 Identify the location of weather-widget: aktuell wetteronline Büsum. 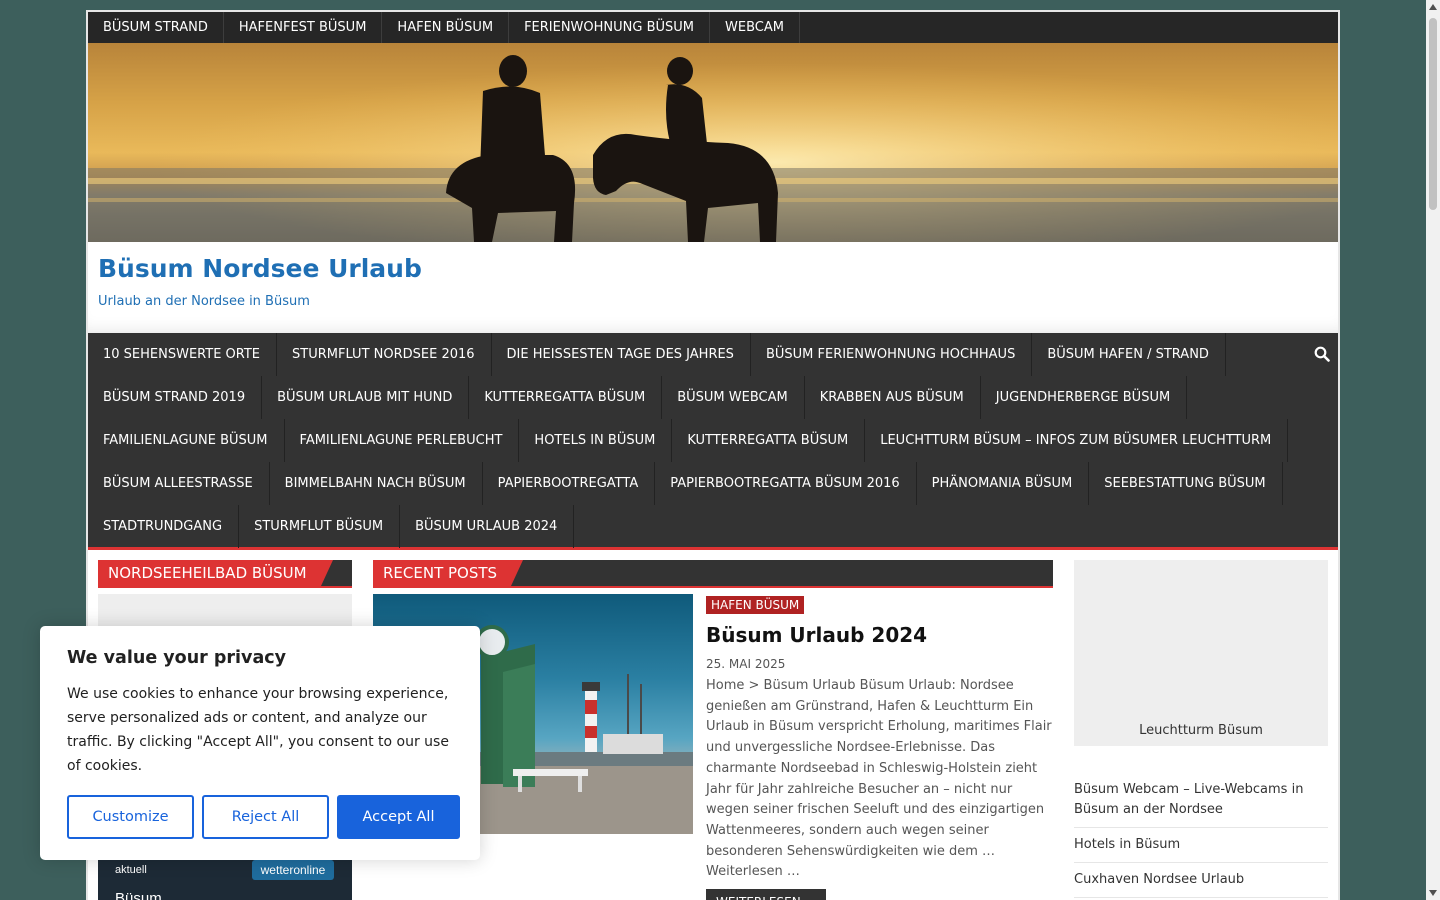
(225, 878).